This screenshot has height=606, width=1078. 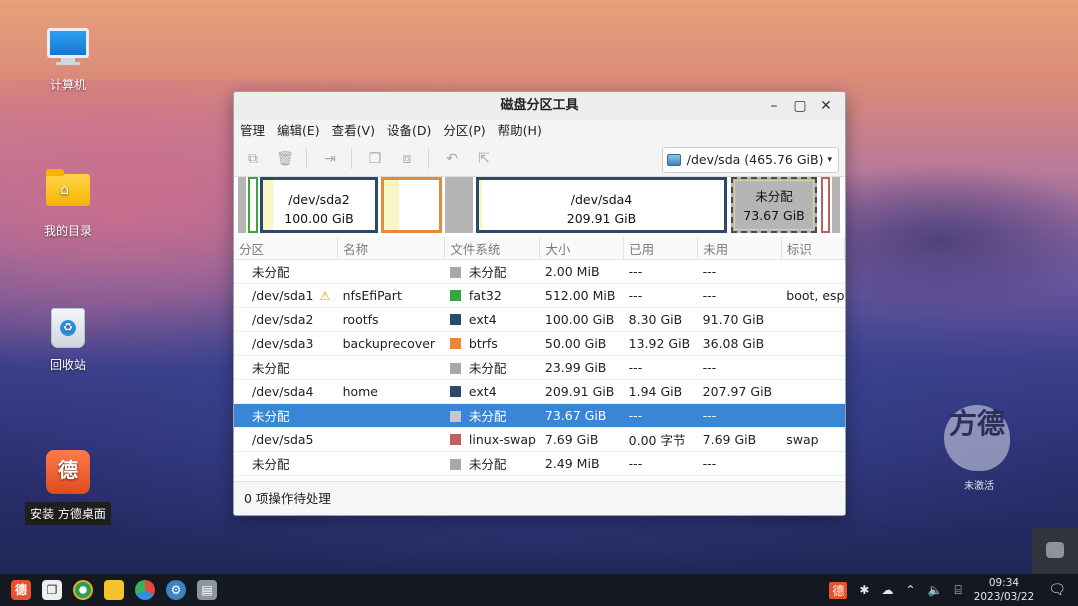 I want to click on multitask-icon: ❐, so click(x=52, y=590).